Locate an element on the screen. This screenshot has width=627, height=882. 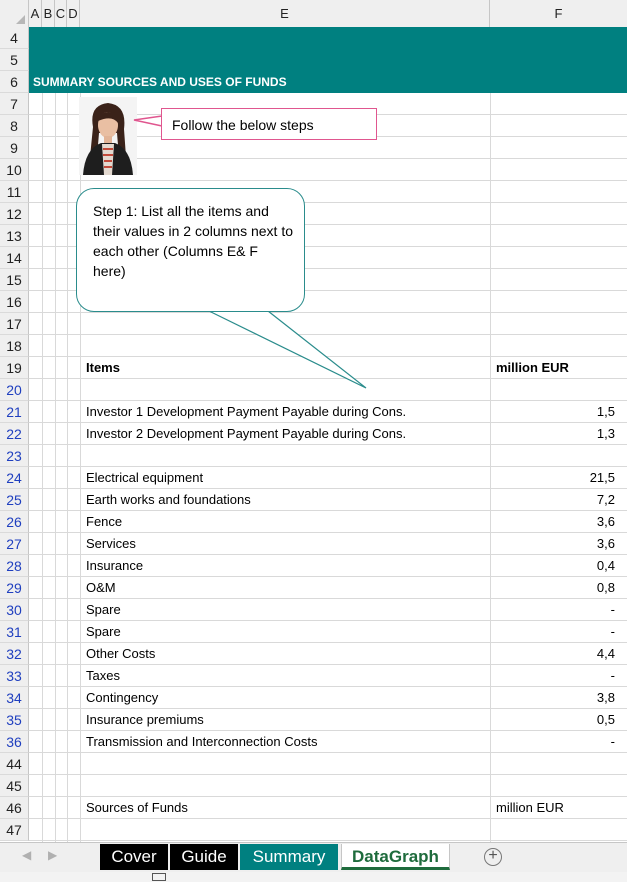
row-header: 15 is located at coordinates (14, 280).